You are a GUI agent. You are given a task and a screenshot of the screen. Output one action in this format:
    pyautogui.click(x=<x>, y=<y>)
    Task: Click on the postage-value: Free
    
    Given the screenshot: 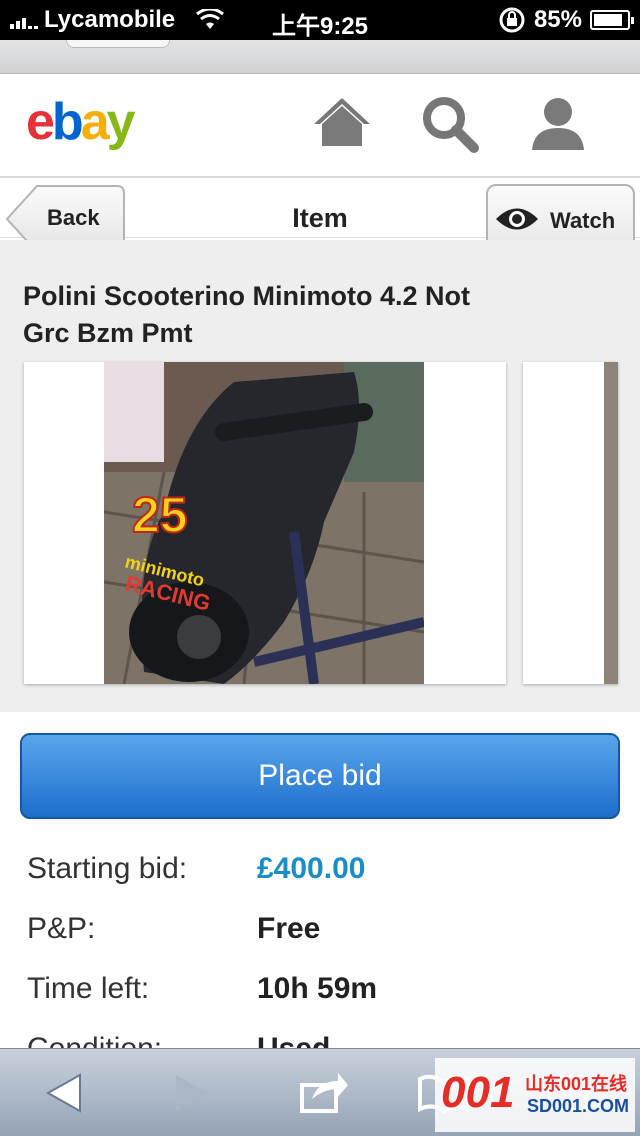 What is the action you would take?
    pyautogui.click(x=289, y=928)
    